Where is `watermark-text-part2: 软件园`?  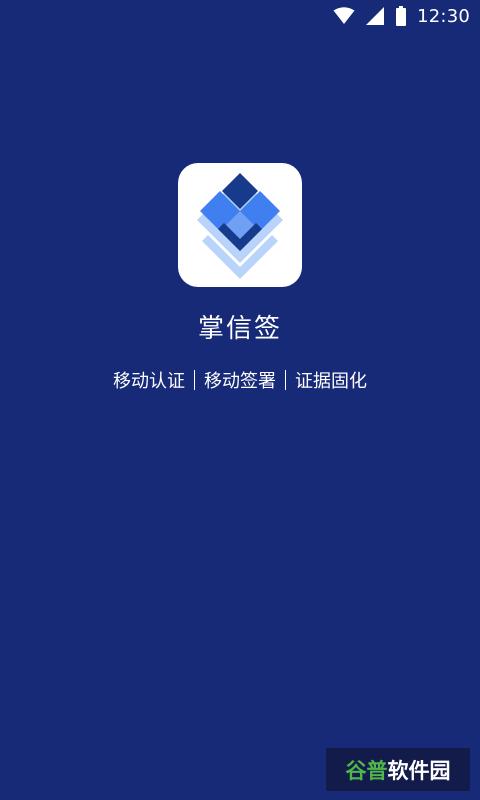 watermark-text-part2: 软件园 is located at coordinates (419, 770).